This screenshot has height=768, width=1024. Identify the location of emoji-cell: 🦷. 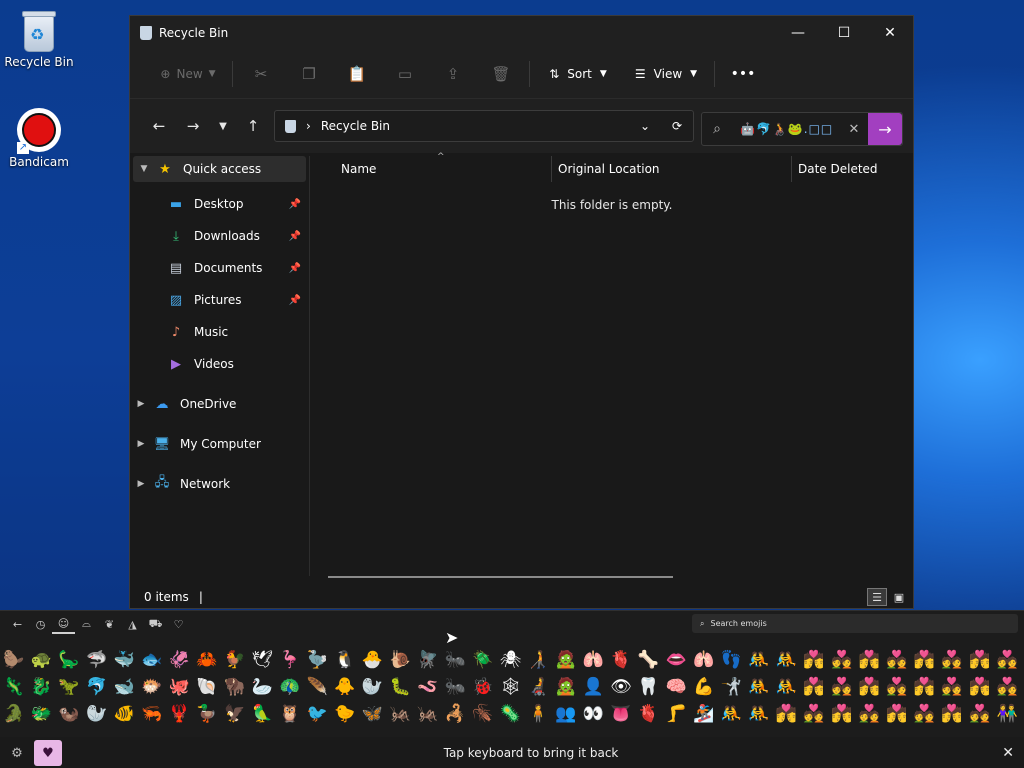
(649, 687).